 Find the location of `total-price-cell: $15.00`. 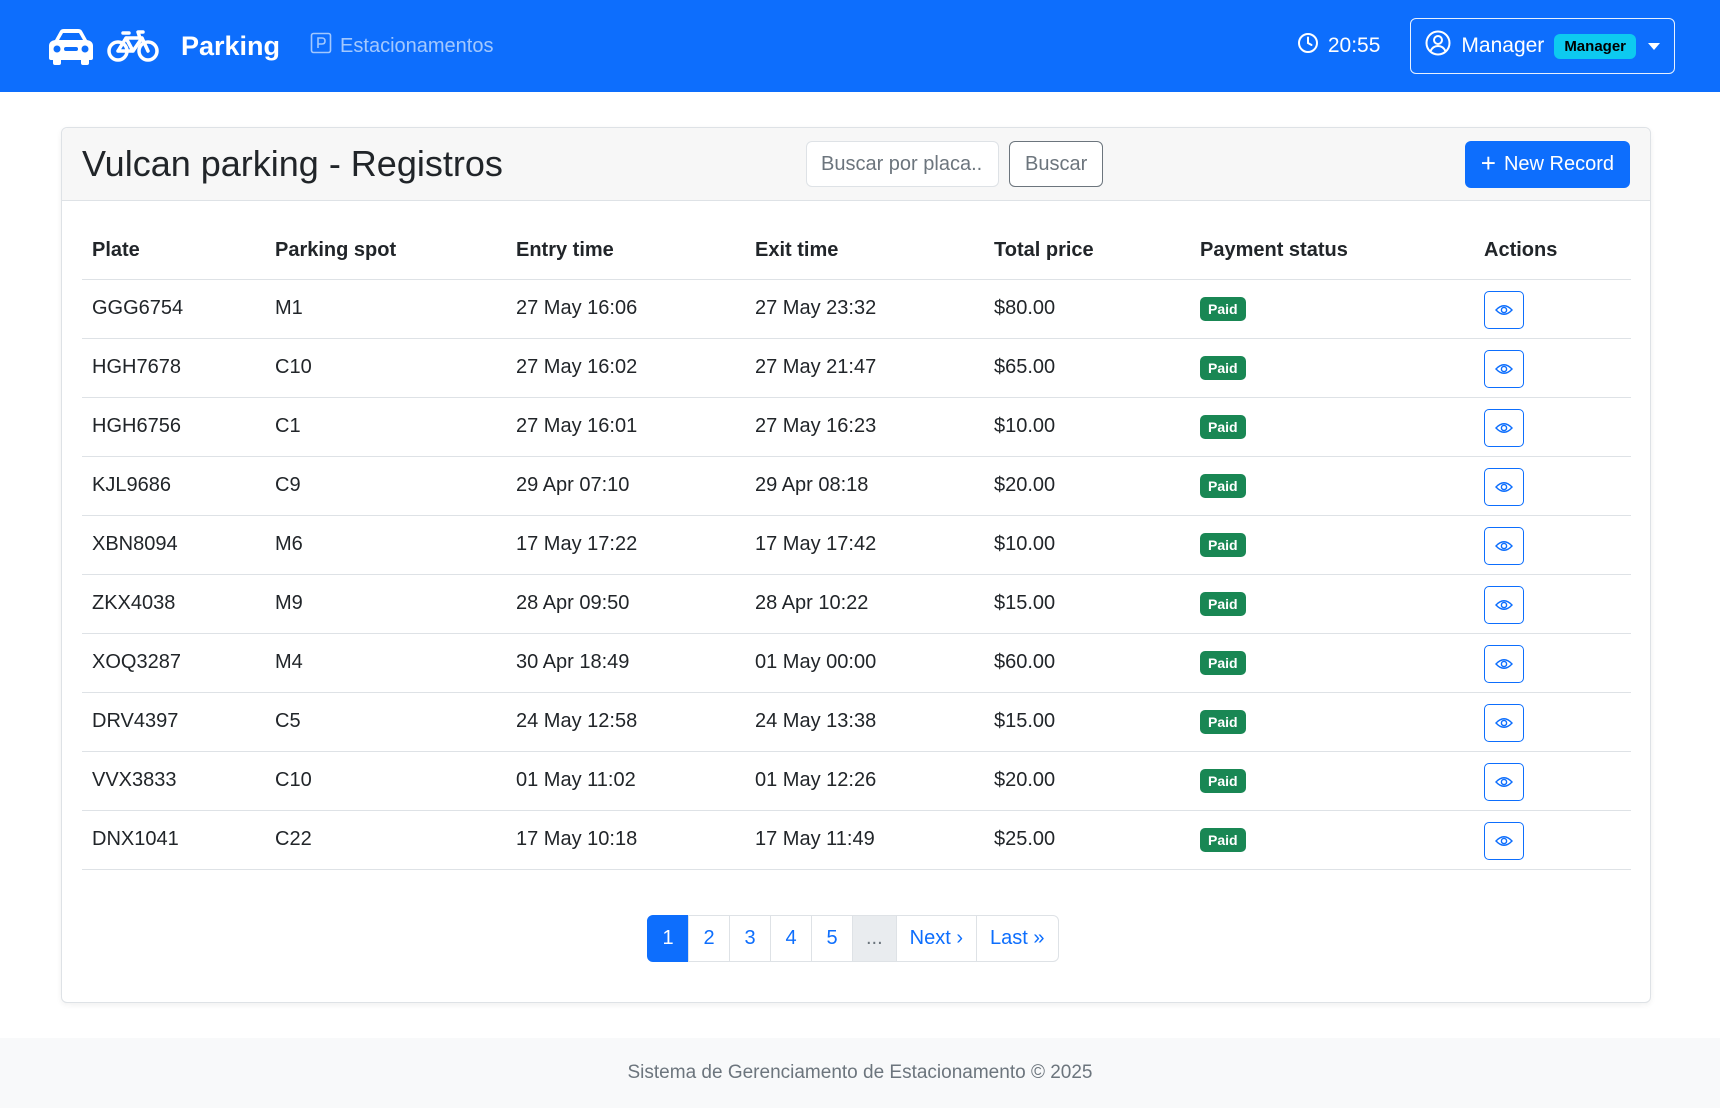

total-price-cell: $15.00 is located at coordinates (1087, 604).